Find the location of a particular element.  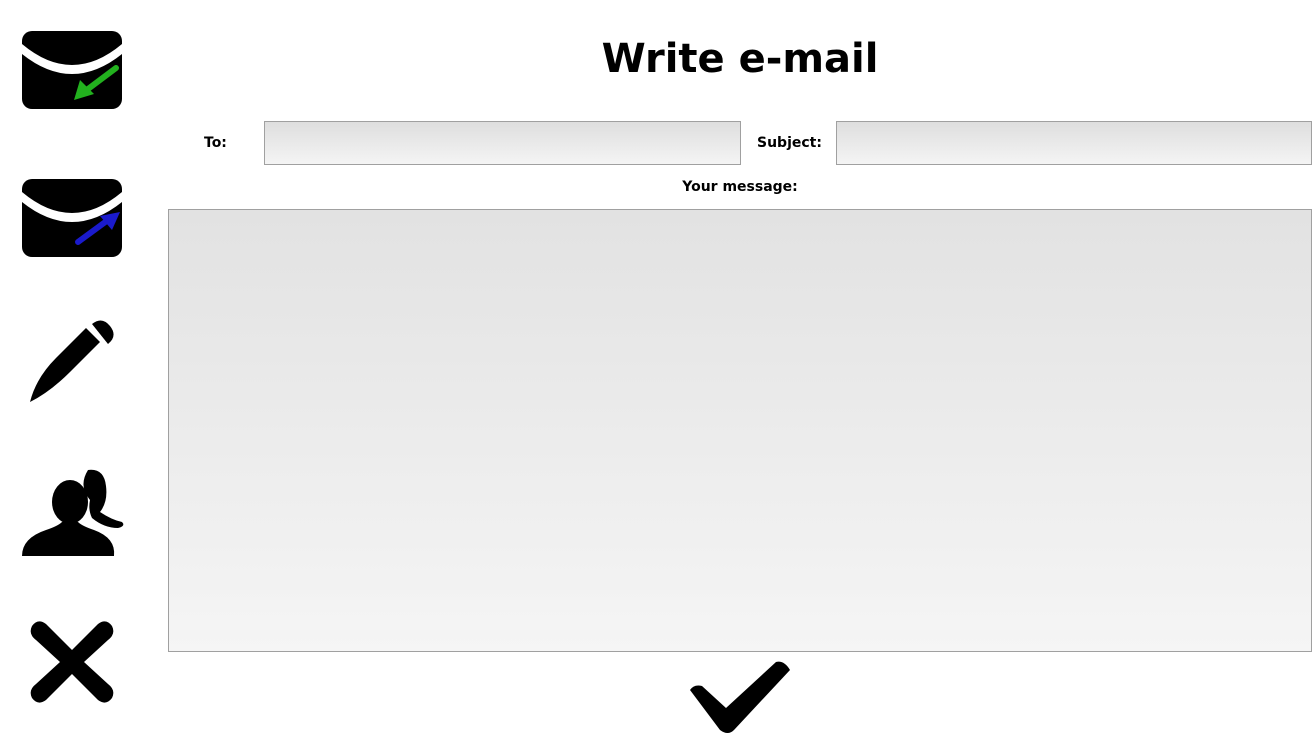

mail-inbox-icon is located at coordinates (72, 70).